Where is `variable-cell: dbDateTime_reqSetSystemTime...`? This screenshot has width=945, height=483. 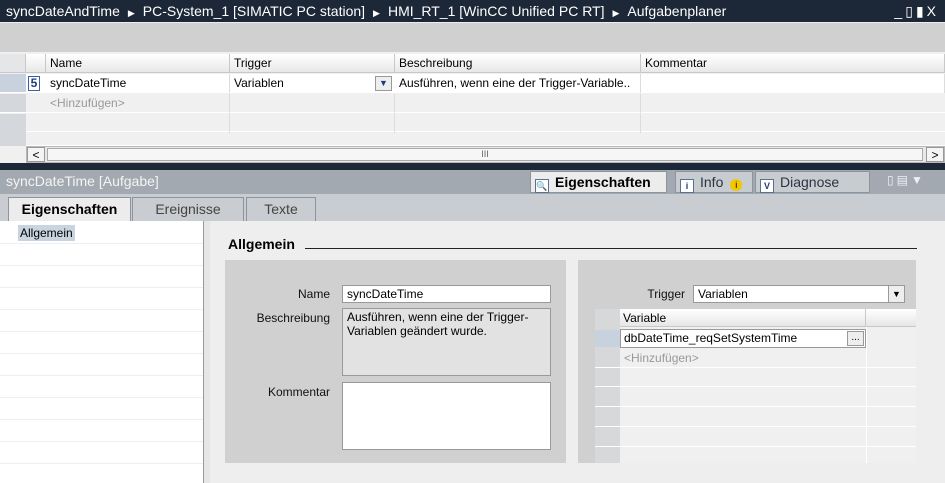 variable-cell: dbDateTime_reqSetSystemTime... is located at coordinates (743, 338).